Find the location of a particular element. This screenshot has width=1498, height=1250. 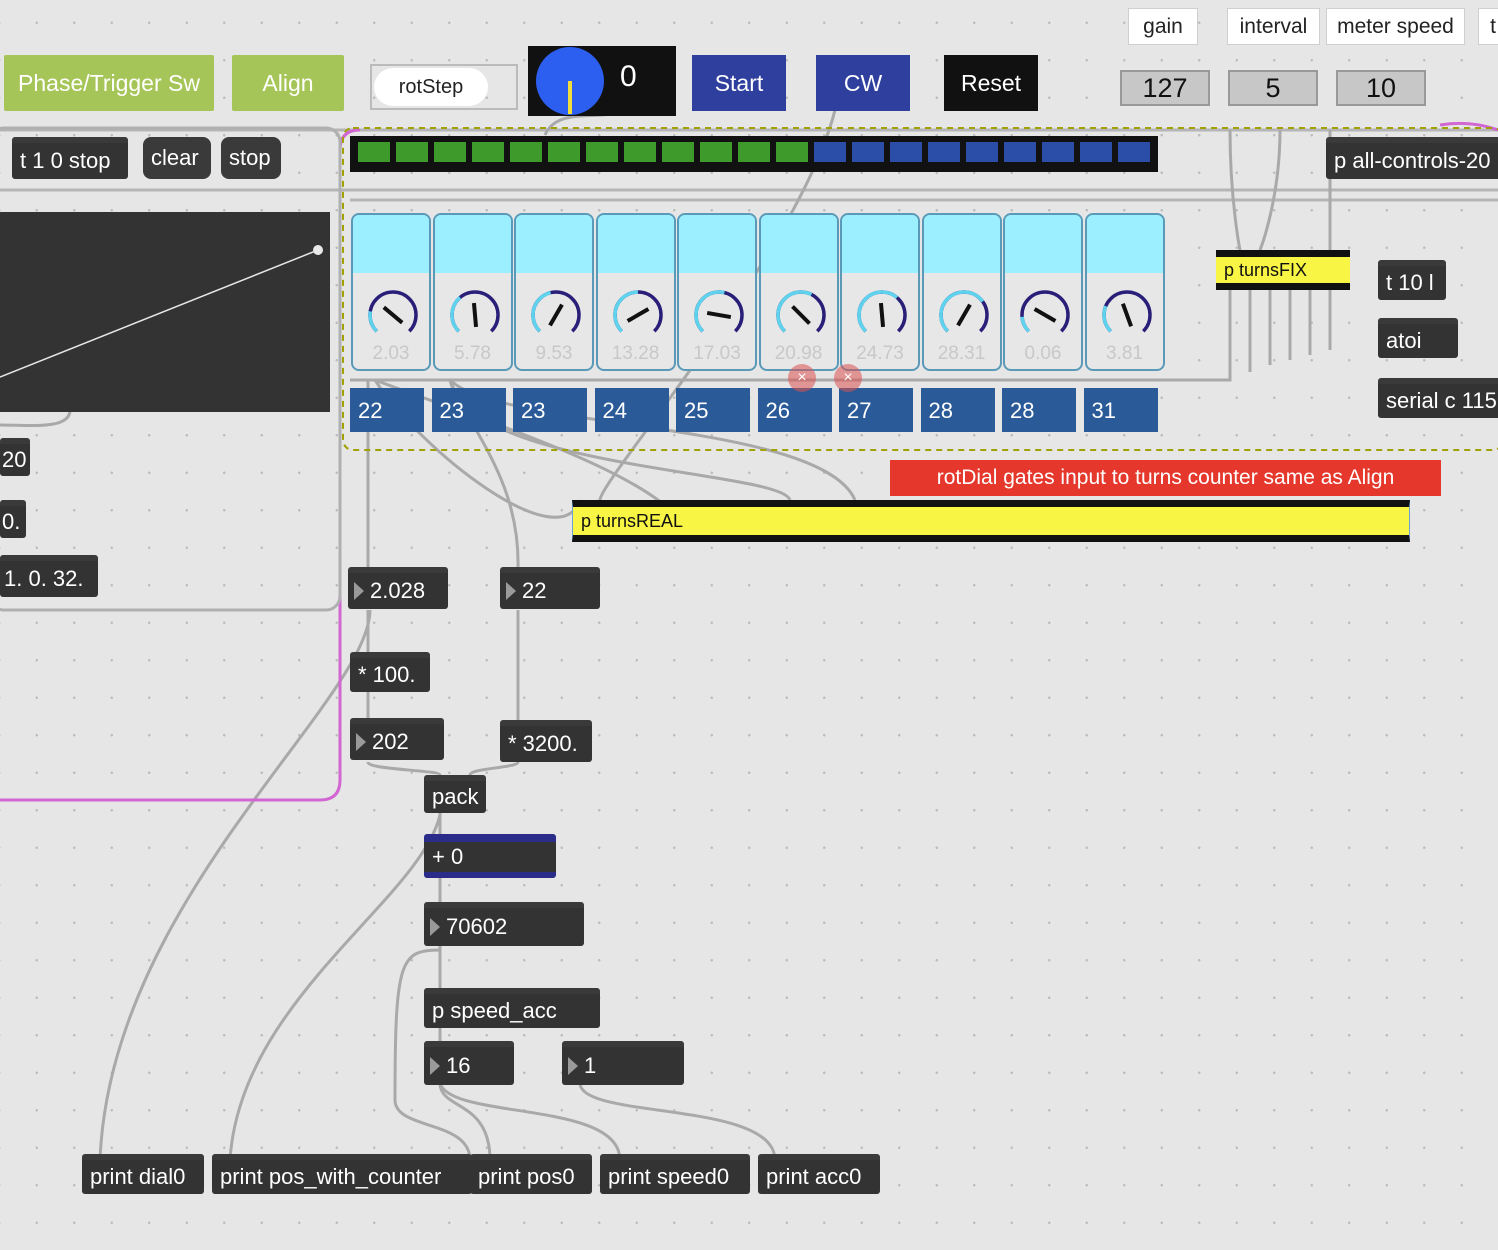

number-202: 202 is located at coordinates (397, 739).